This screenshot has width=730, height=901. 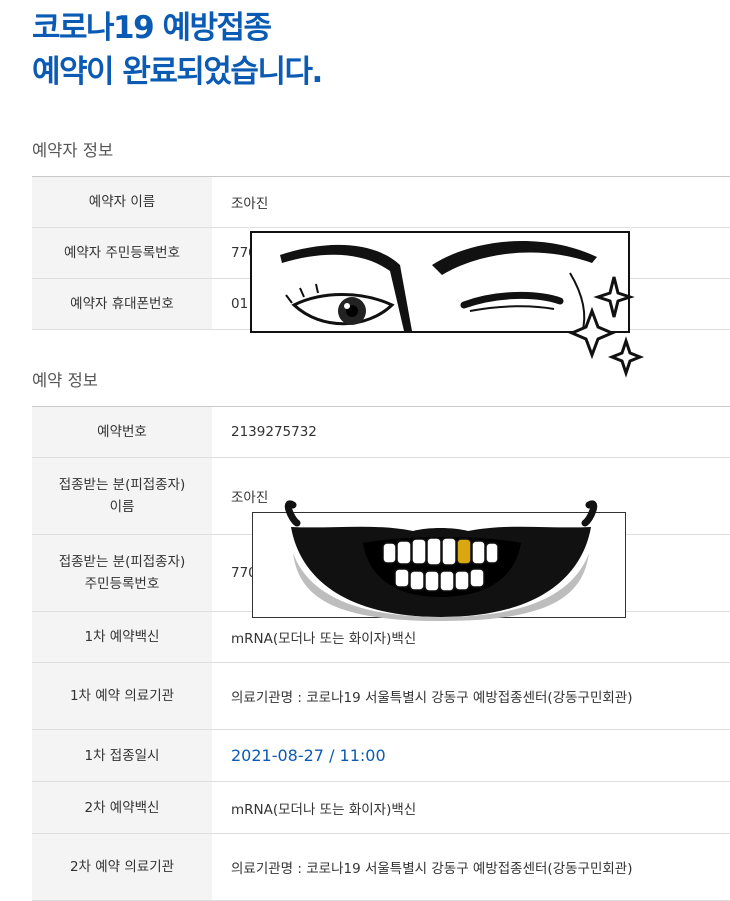 I want to click on page-title-line-1: 코로나19 예방접종, so click(x=152, y=28).